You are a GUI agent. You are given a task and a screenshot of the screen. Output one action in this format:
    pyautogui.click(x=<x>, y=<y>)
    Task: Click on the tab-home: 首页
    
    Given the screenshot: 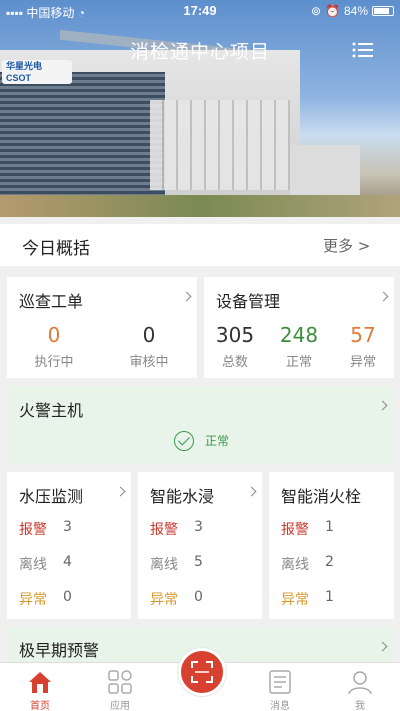 What is the action you would take?
    pyautogui.click(x=40, y=687)
    